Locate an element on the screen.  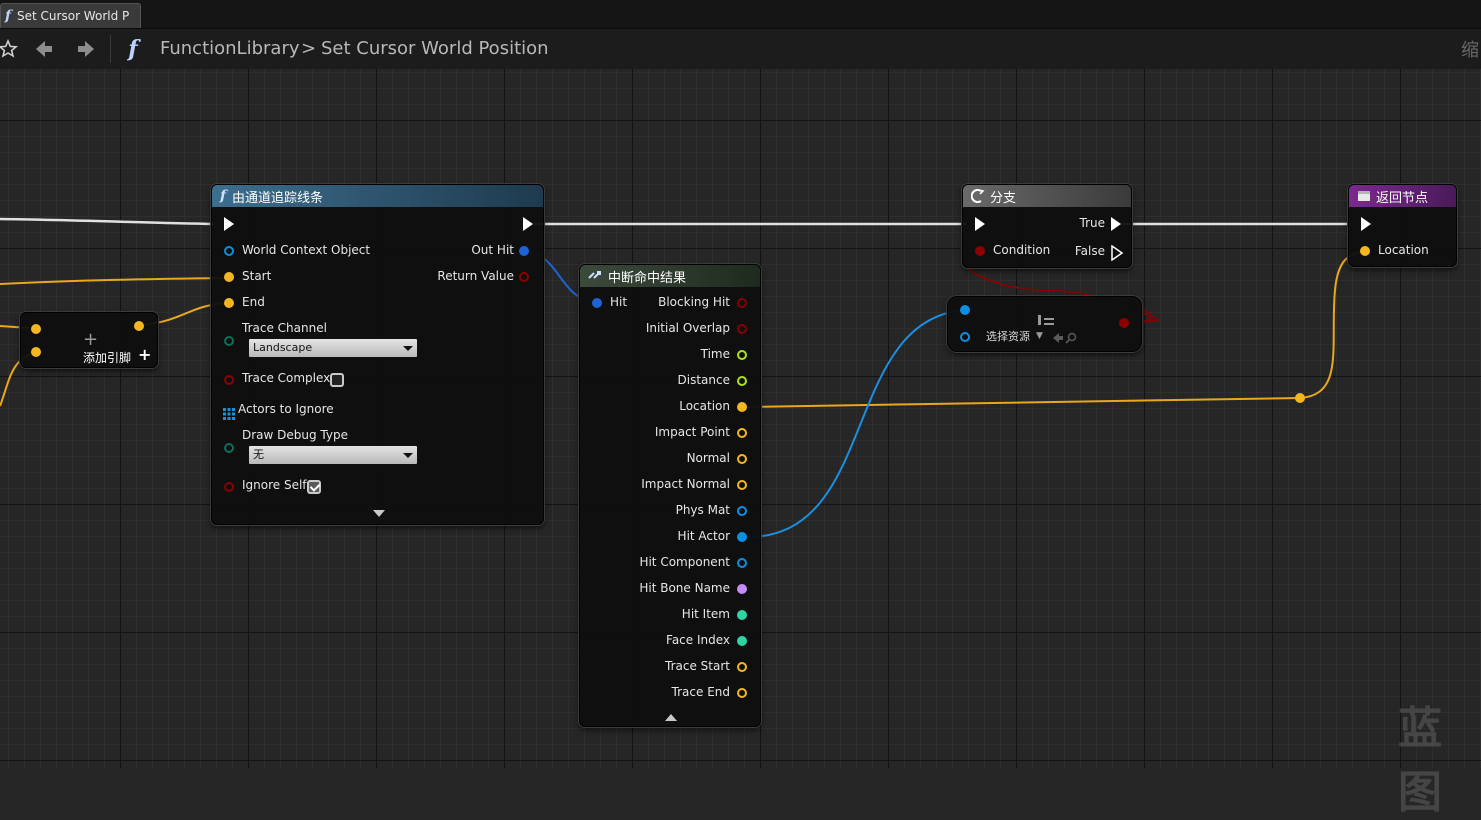
impact-point-label: Impact Point is located at coordinates (692, 432).